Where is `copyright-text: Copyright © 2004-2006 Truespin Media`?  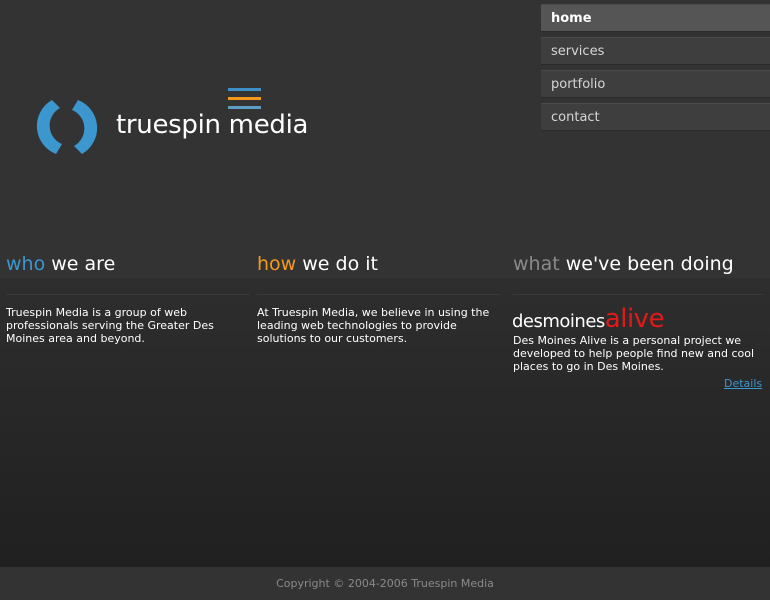
copyright-text: Copyright © 2004-2006 Truespin Media is located at coordinates (385, 583).